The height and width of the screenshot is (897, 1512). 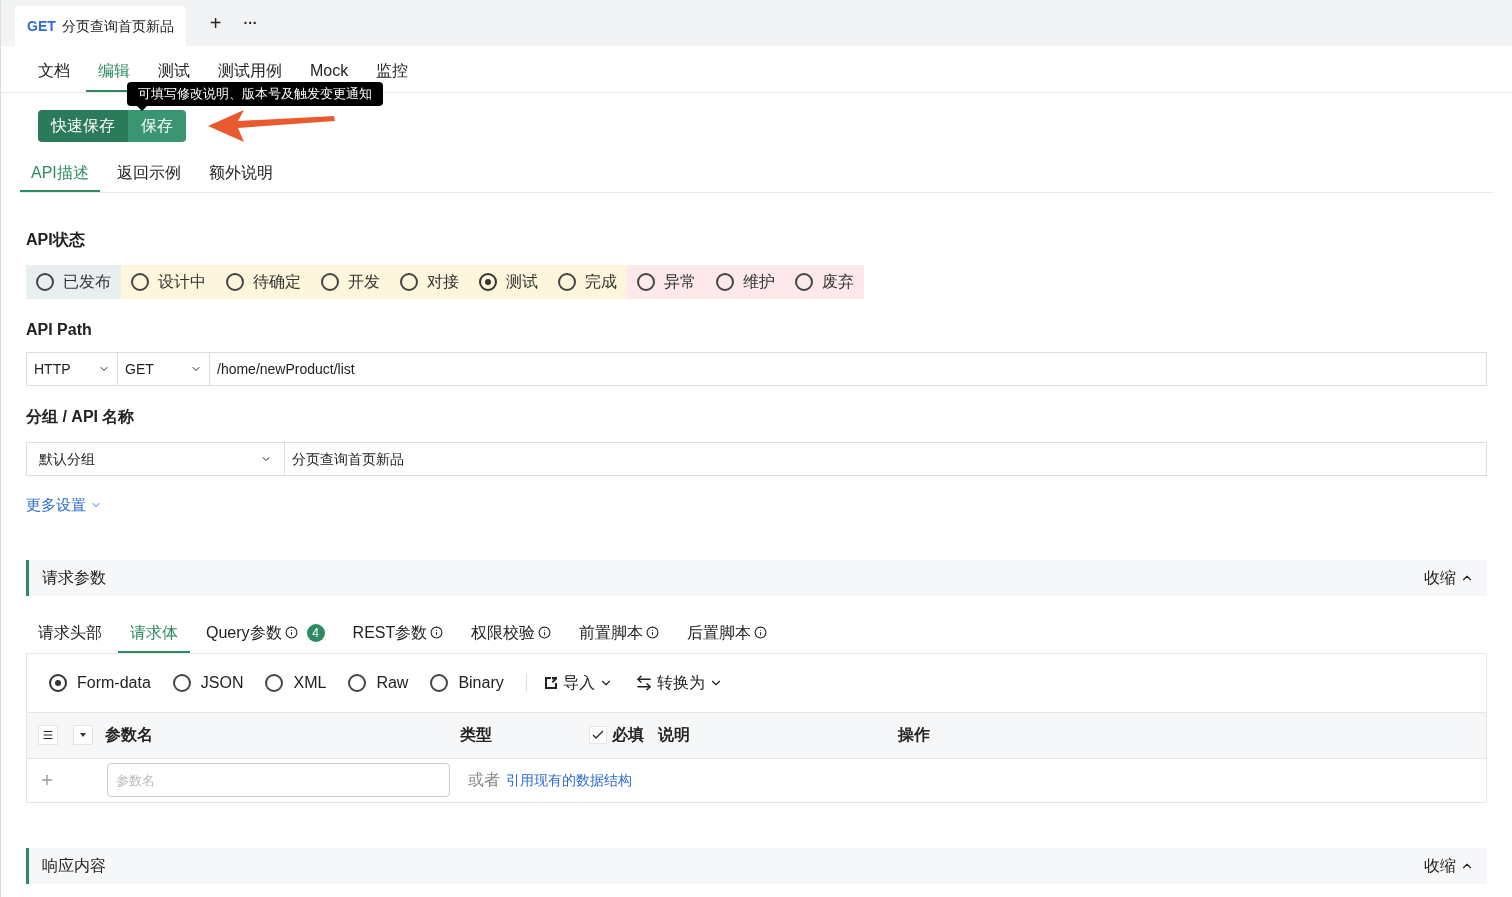 I want to click on option-label: 设计中, so click(x=182, y=282).